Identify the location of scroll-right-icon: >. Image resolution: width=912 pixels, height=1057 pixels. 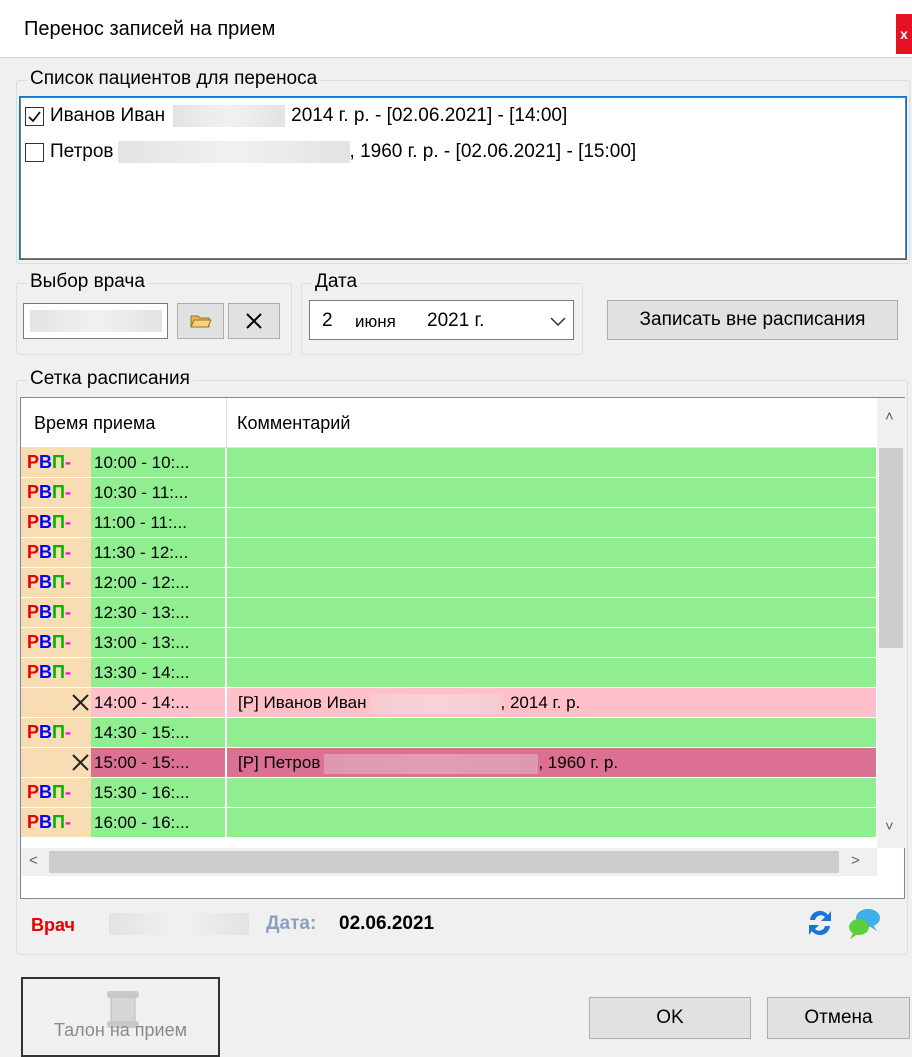
(855, 860).